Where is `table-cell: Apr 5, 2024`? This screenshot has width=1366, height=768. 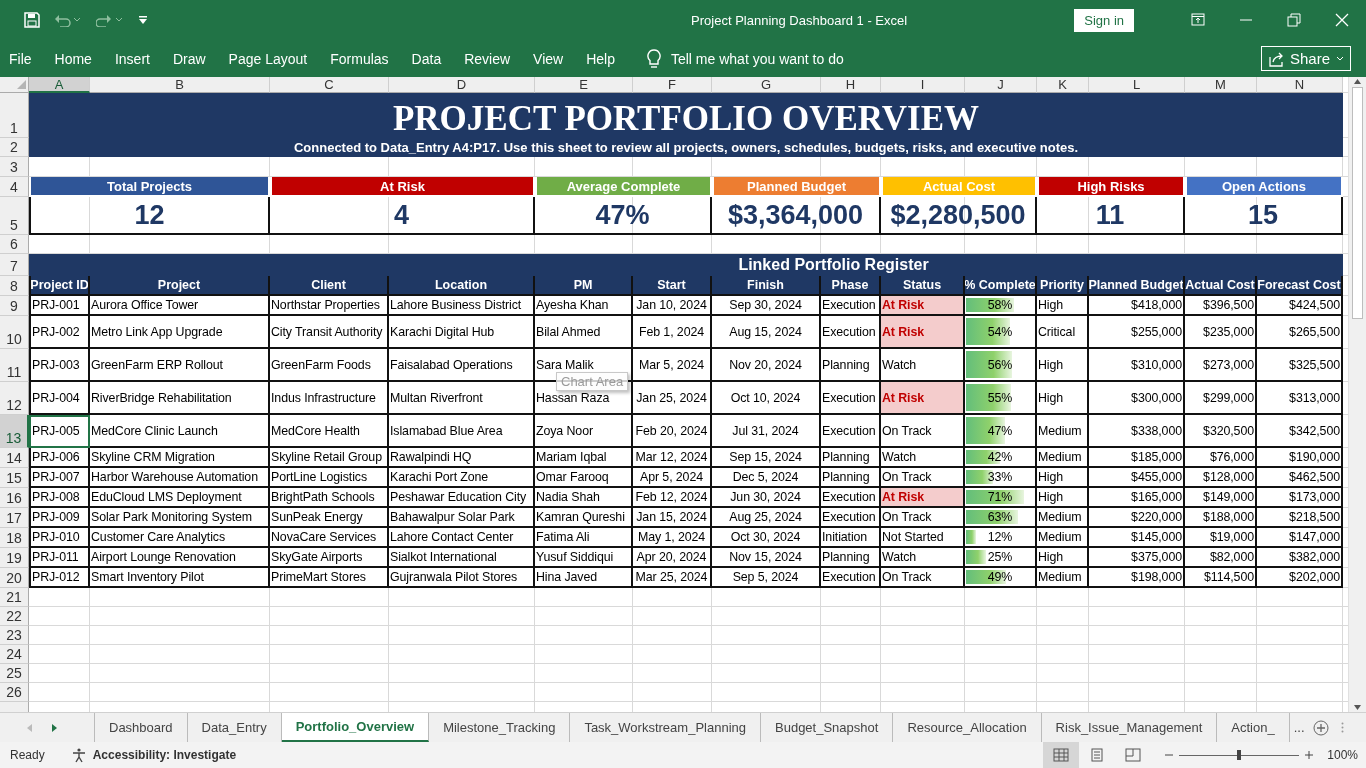 table-cell: Apr 5, 2024 is located at coordinates (672, 478).